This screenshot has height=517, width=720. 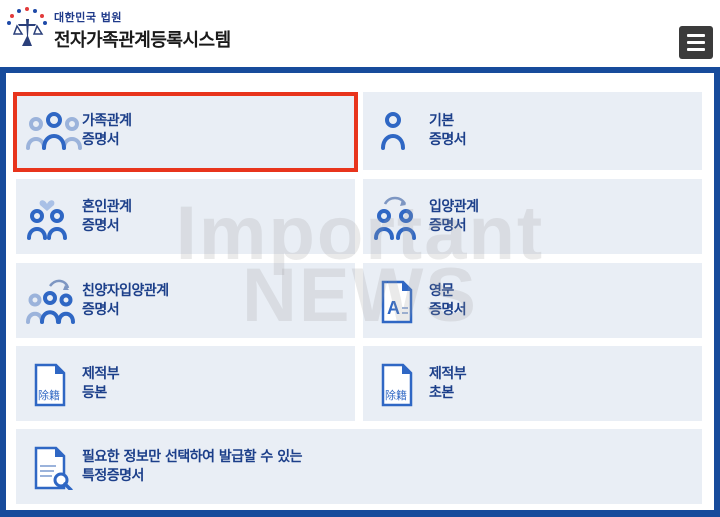 I want to click on card-full-adoption-certificate: 친양자입양관계 증명서, so click(x=185, y=300).